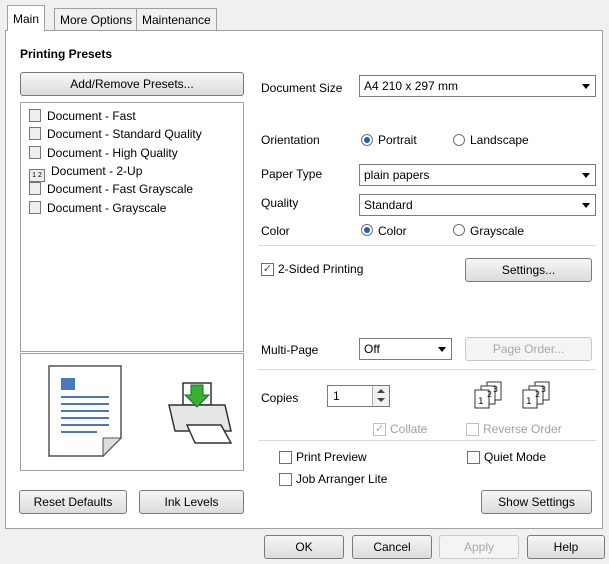  Describe the element at coordinates (200, 413) in the screenshot. I see `printer-icon` at that location.